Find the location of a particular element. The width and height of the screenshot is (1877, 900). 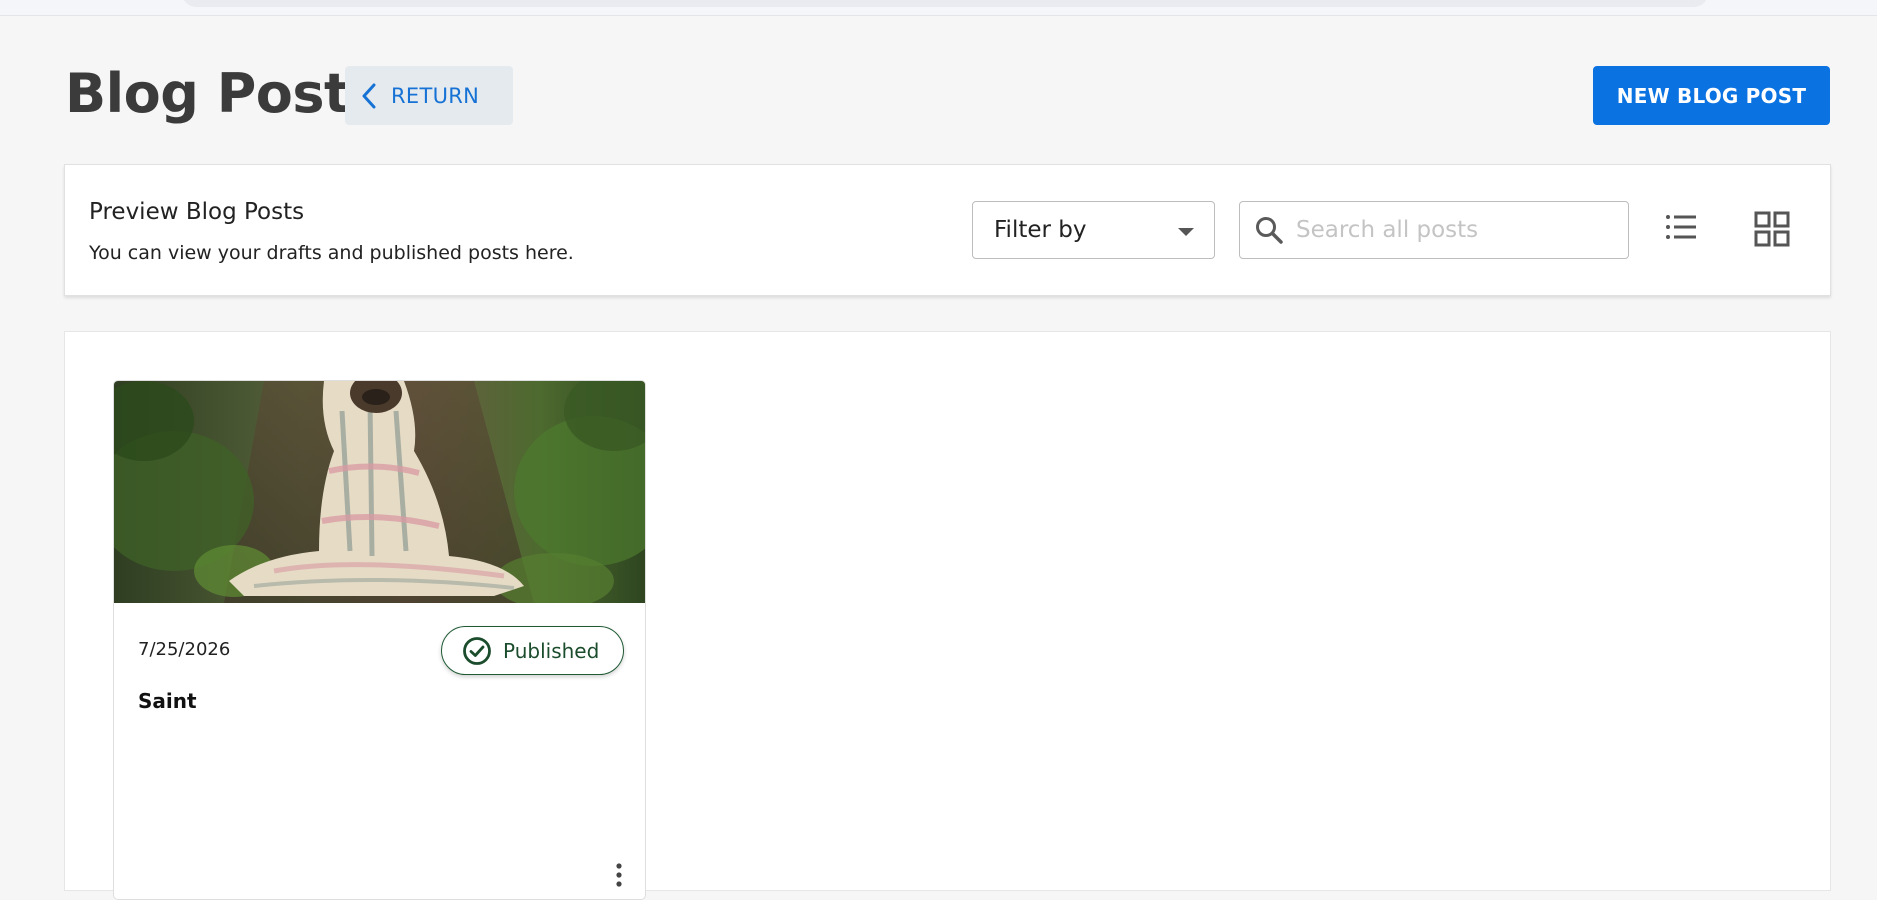

page-title: Blog Post is located at coordinates (207, 93).